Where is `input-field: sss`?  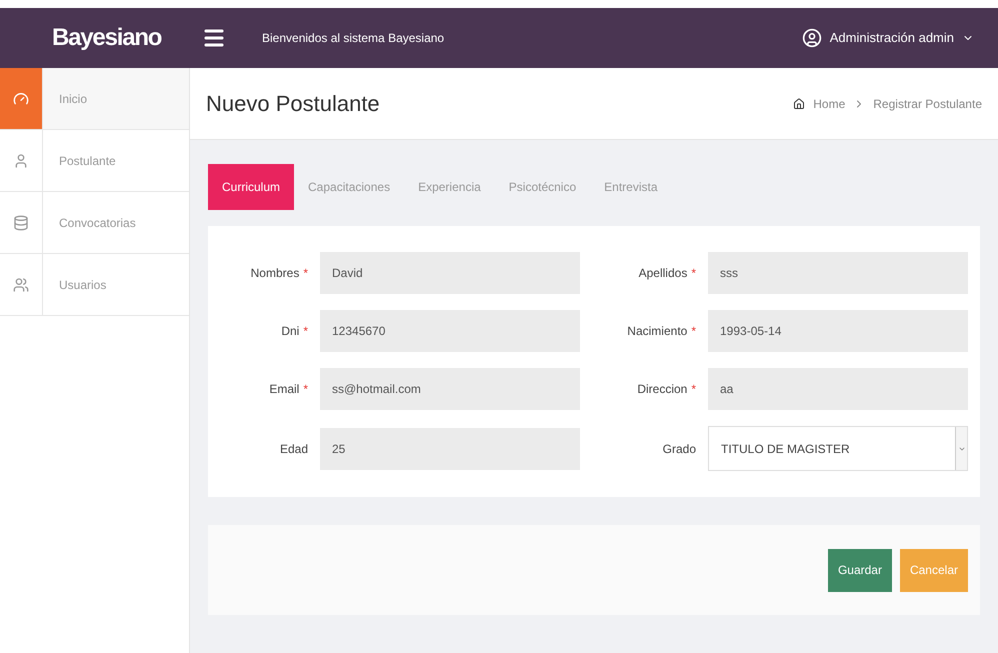
input-field: sss is located at coordinates (838, 273).